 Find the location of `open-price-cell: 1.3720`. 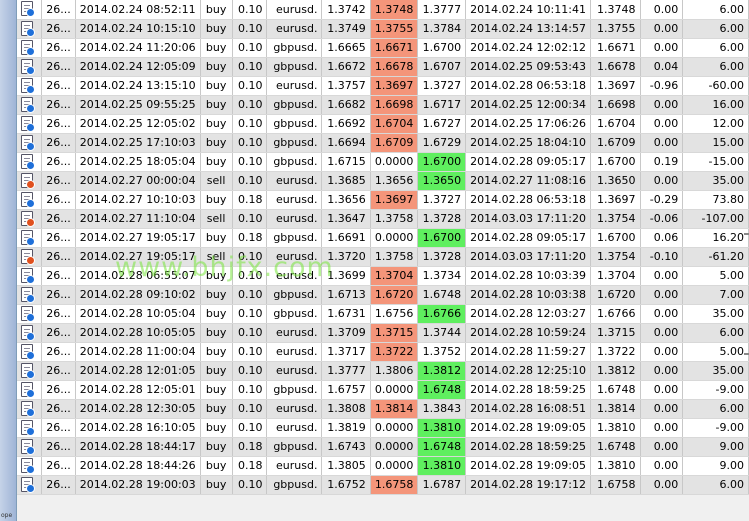

open-price-cell: 1.3720 is located at coordinates (346, 257).